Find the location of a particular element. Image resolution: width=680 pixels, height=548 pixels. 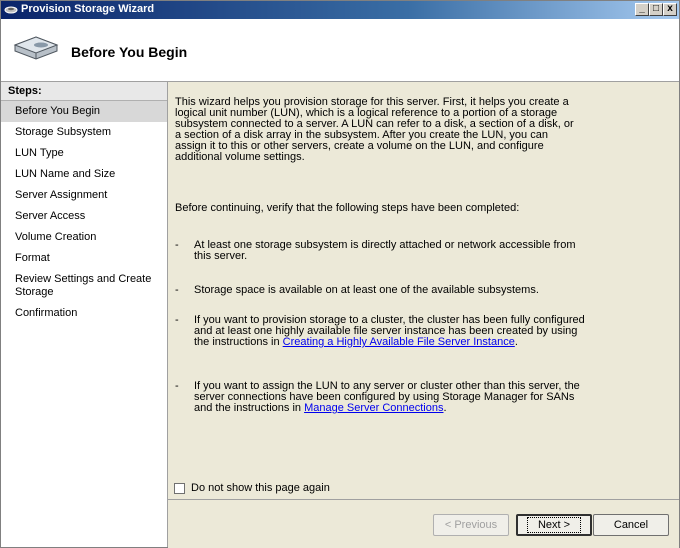

step-label: LUN Name and Size is located at coordinates (65, 174).